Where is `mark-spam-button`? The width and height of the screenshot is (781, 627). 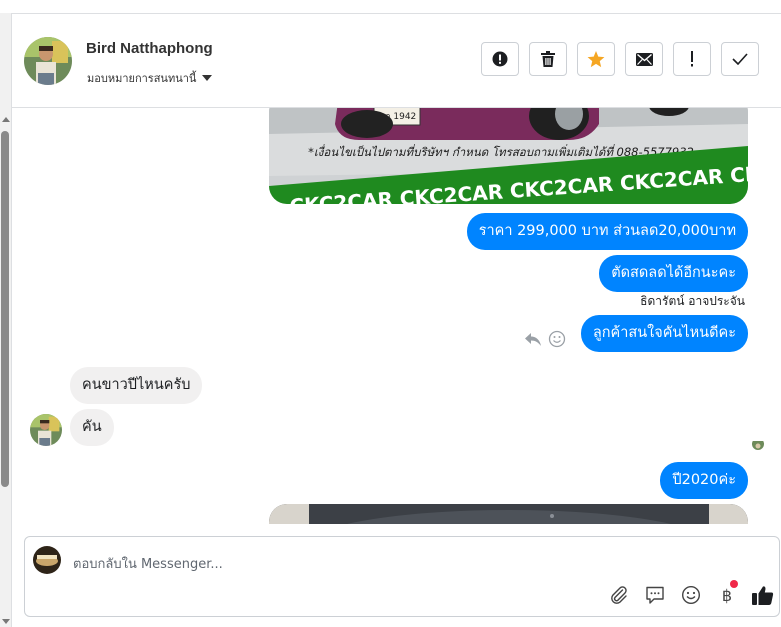 mark-spam-button is located at coordinates (500, 59).